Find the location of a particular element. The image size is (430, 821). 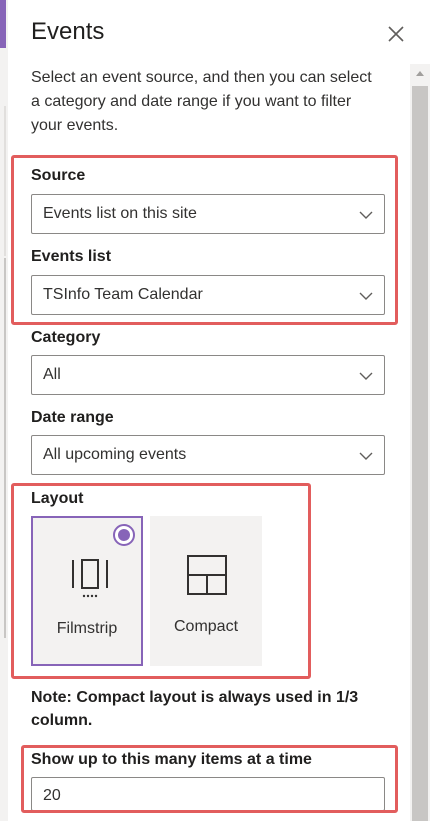

date-range-label: Date range is located at coordinates (72, 417).